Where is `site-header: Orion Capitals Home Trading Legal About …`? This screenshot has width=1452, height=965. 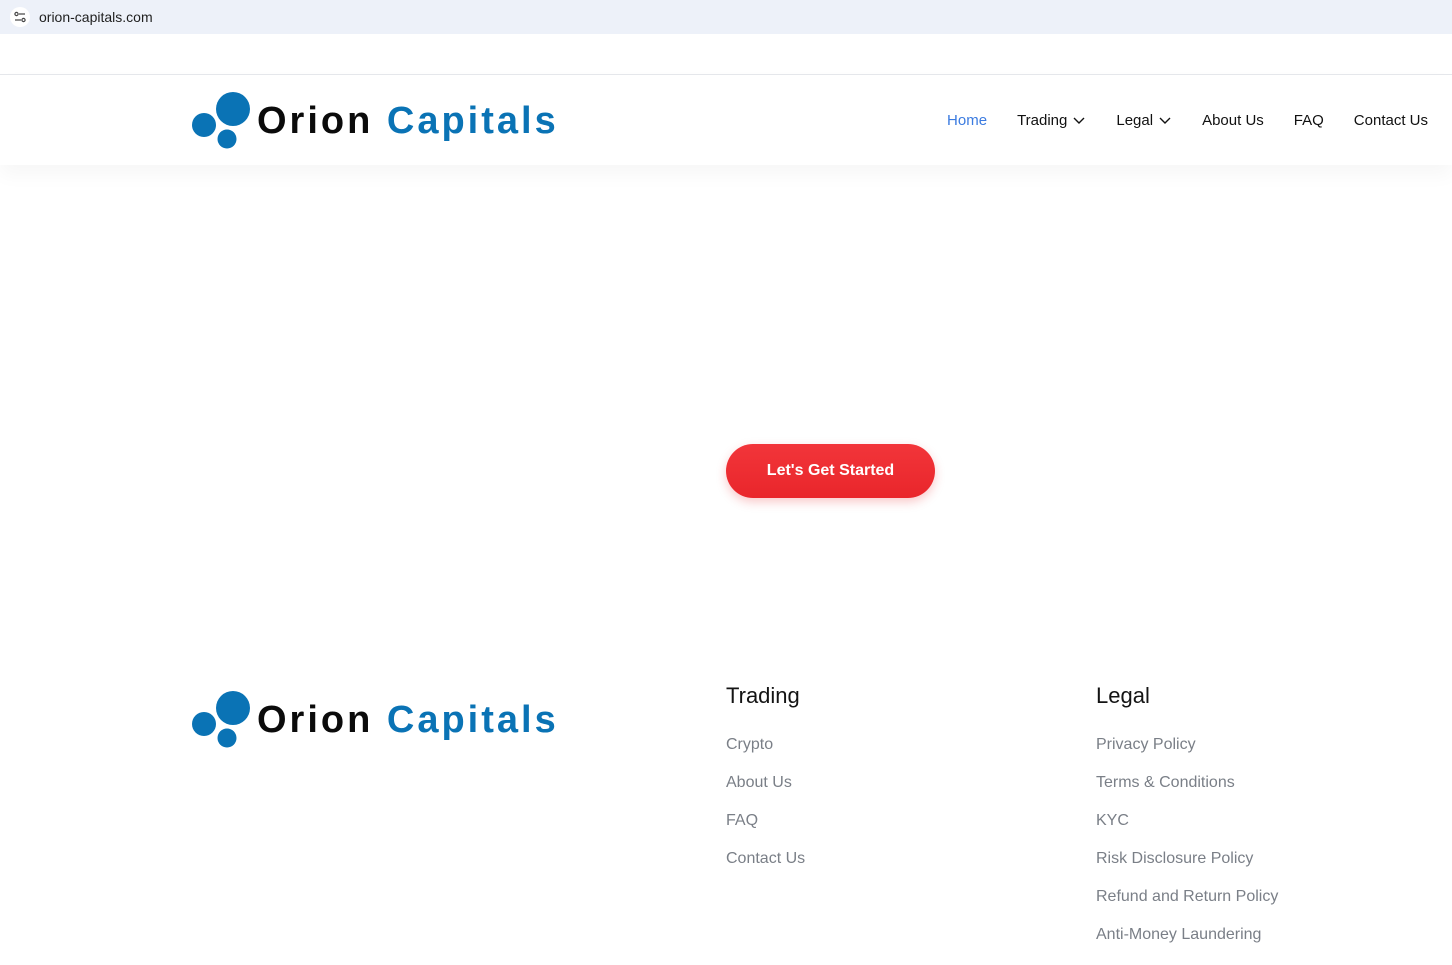
site-header: Orion Capitals Home Trading Legal About … is located at coordinates (726, 119).